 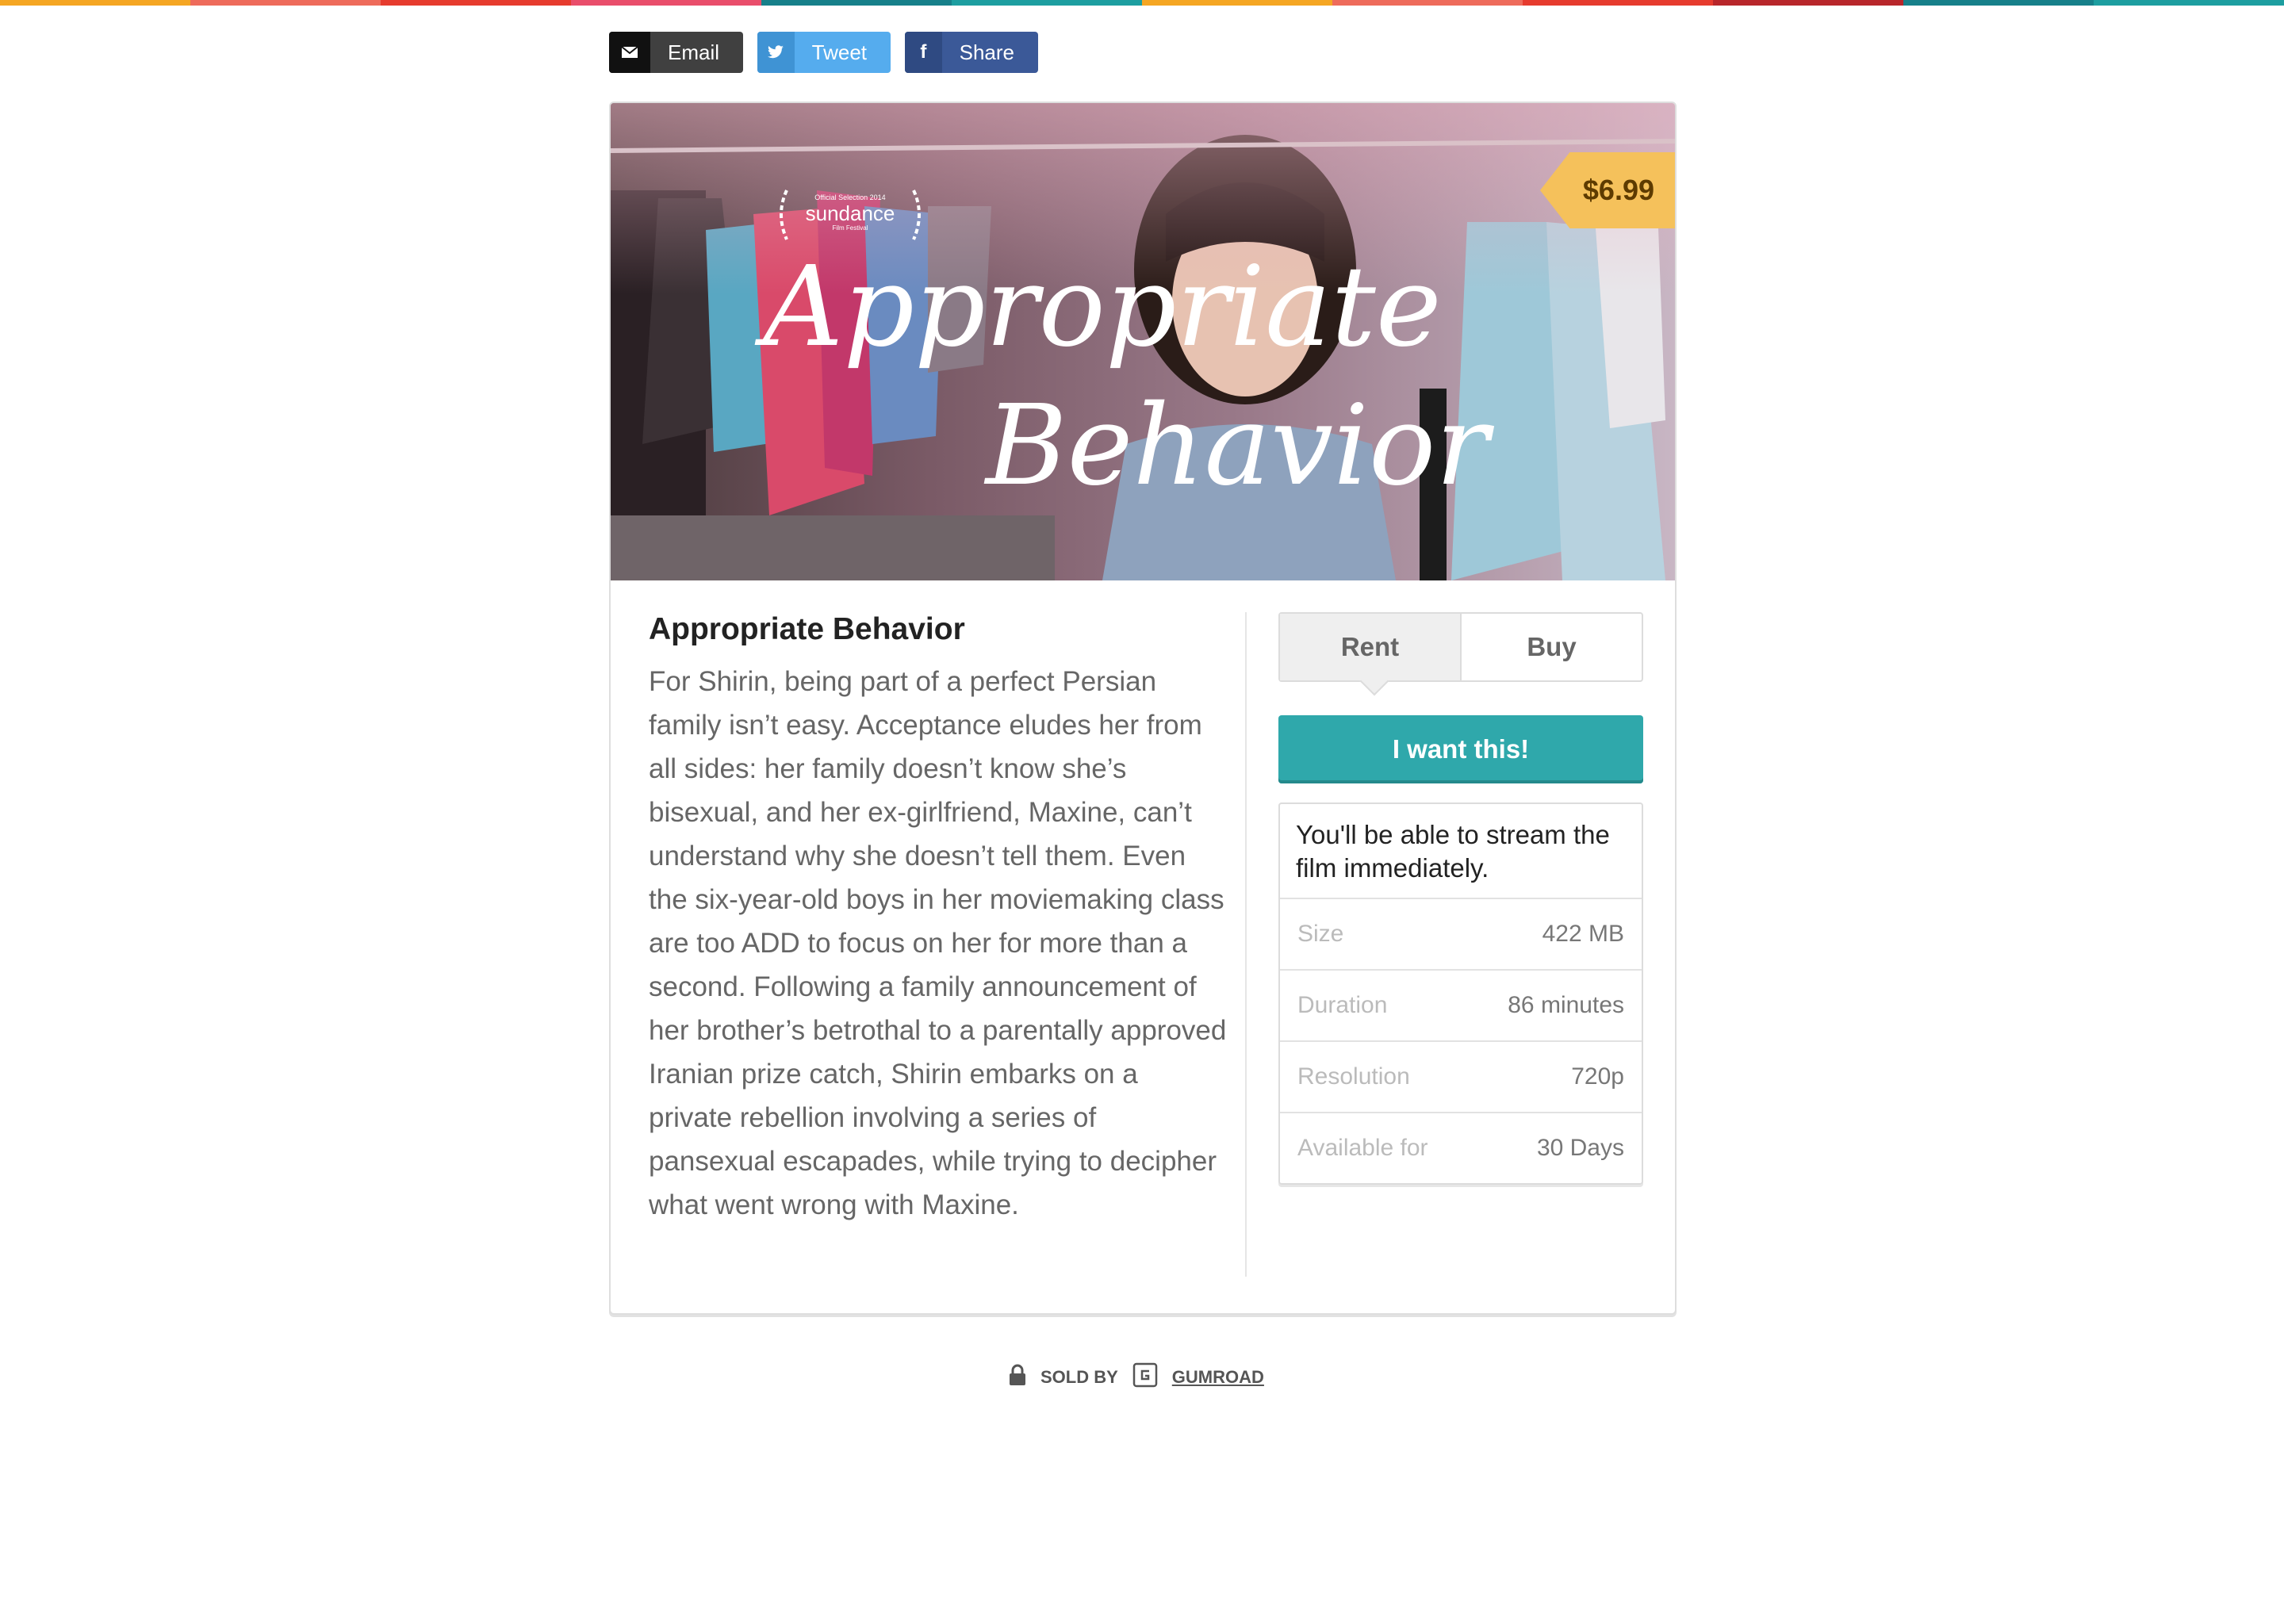 I want to click on pricing-tabs: Rent Buy, so click(x=1460, y=654).